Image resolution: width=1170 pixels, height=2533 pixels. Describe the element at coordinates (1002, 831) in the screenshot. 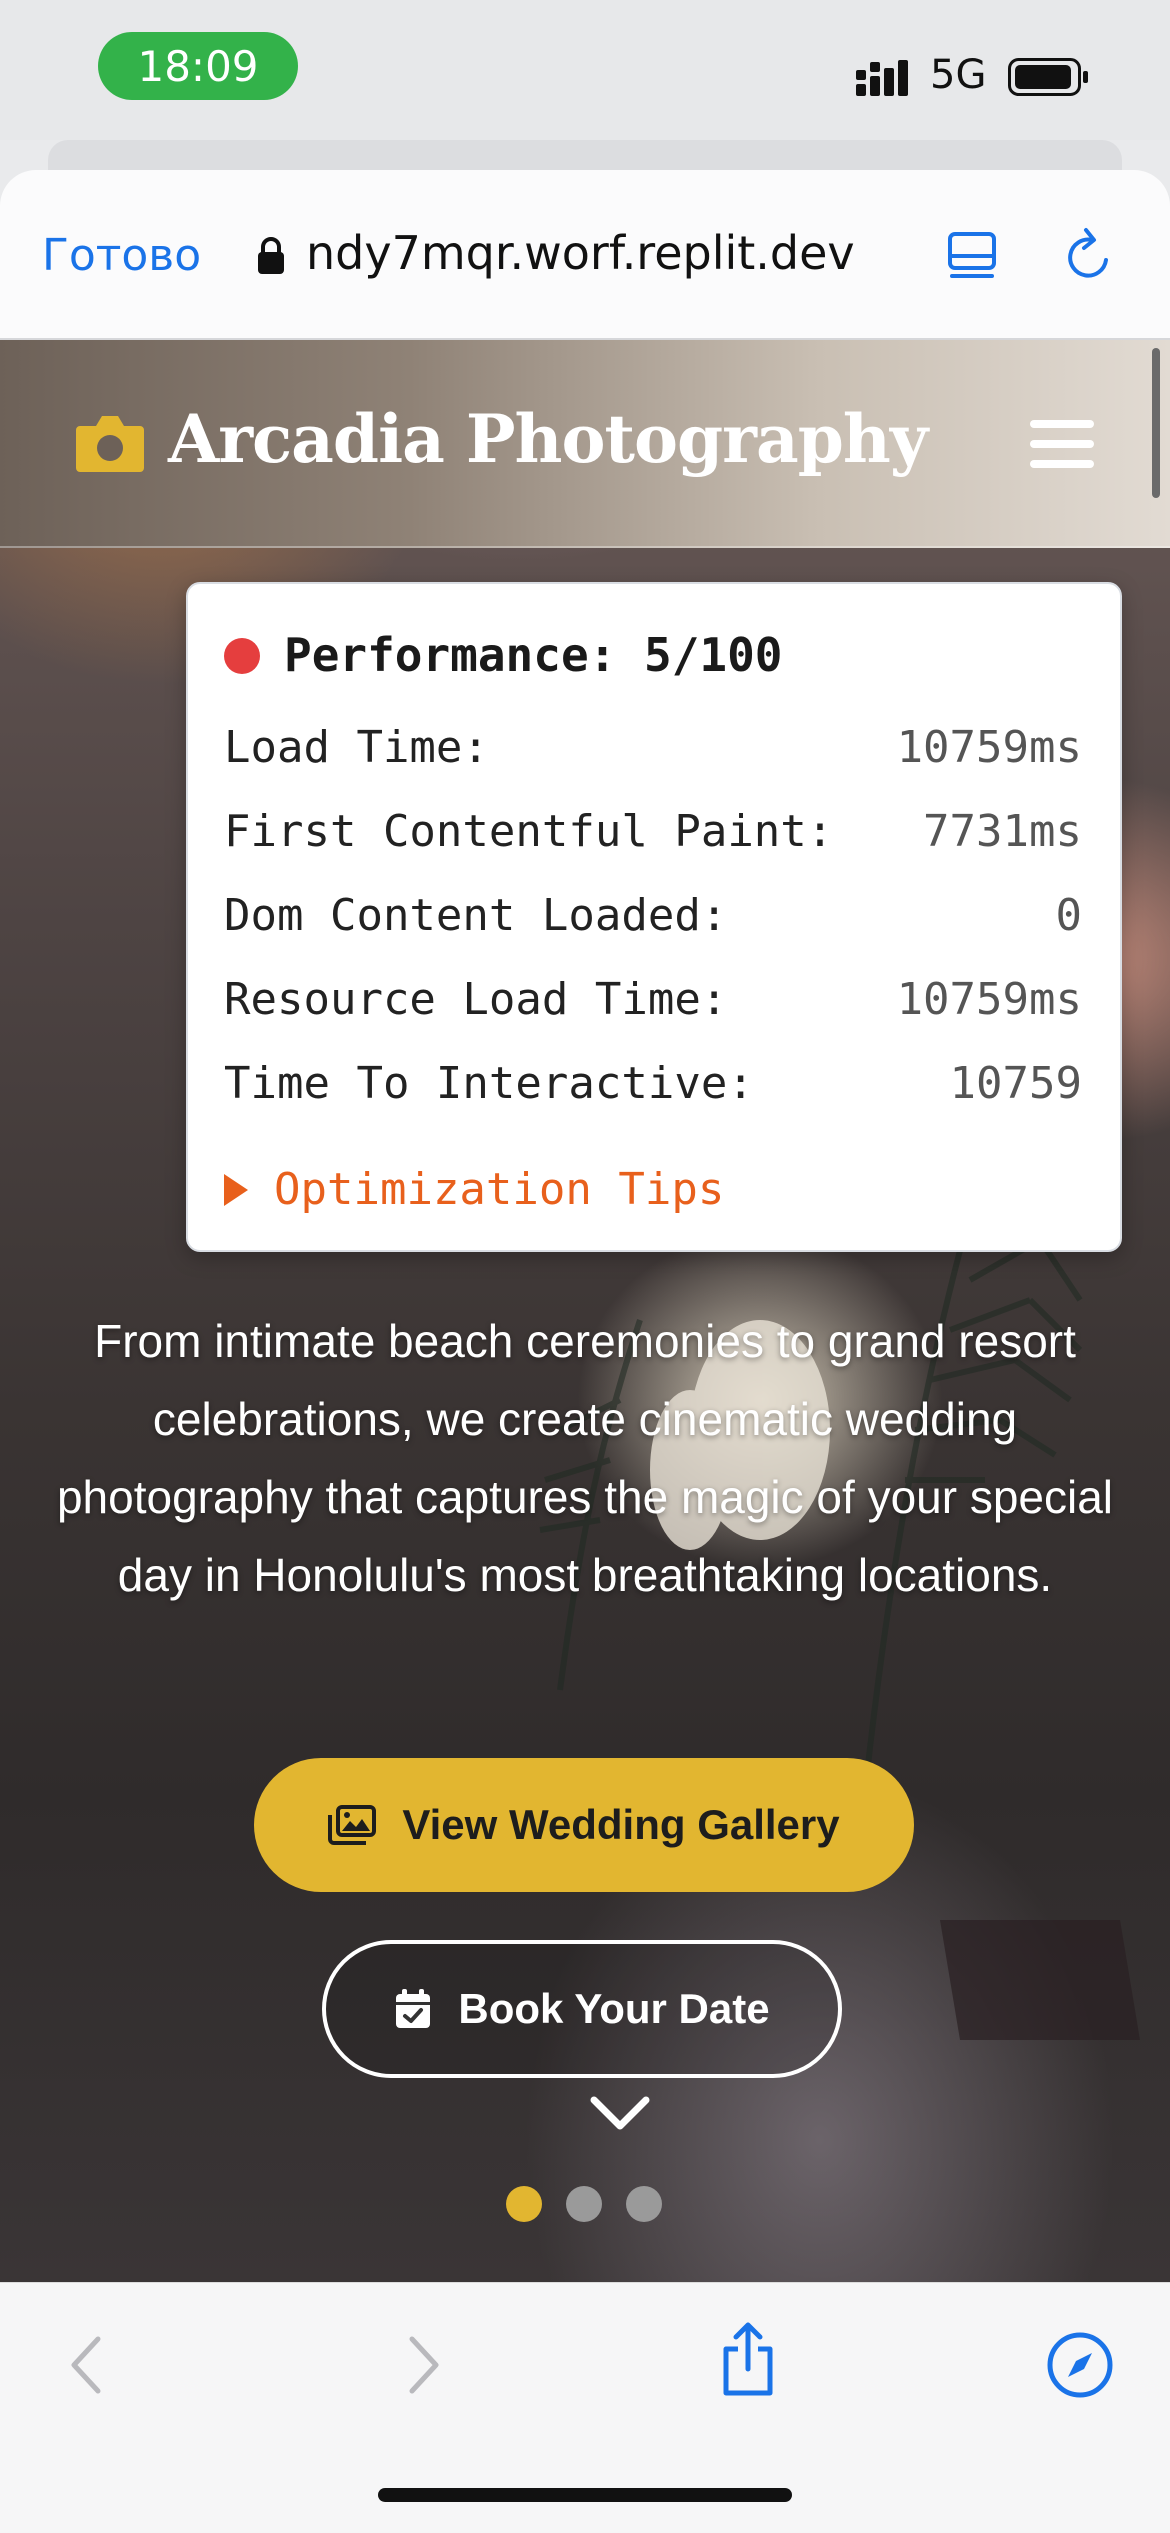

I see `metric-value: 7731ms` at that location.